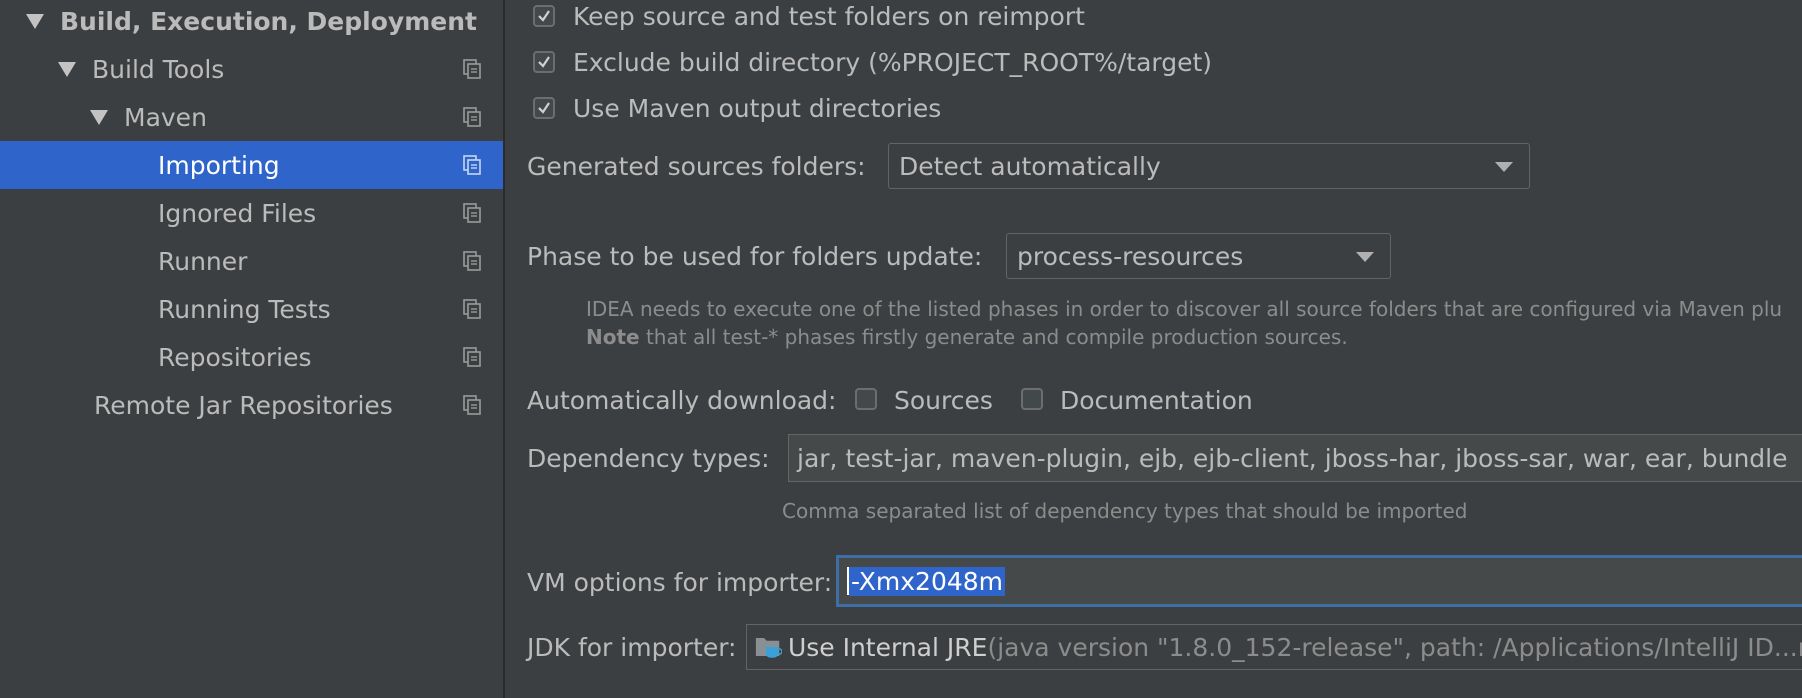  I want to click on tree-item-repositories: Repositories, so click(251, 357).